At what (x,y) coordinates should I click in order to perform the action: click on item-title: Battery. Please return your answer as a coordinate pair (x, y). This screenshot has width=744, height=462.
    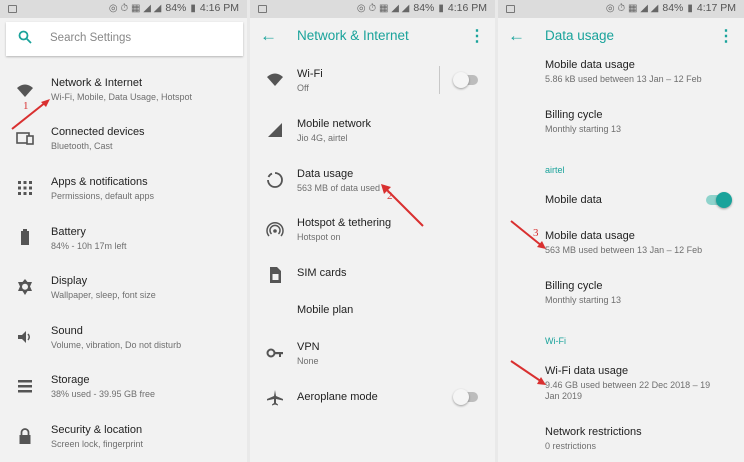
    Looking at the image, I should click on (68, 232).